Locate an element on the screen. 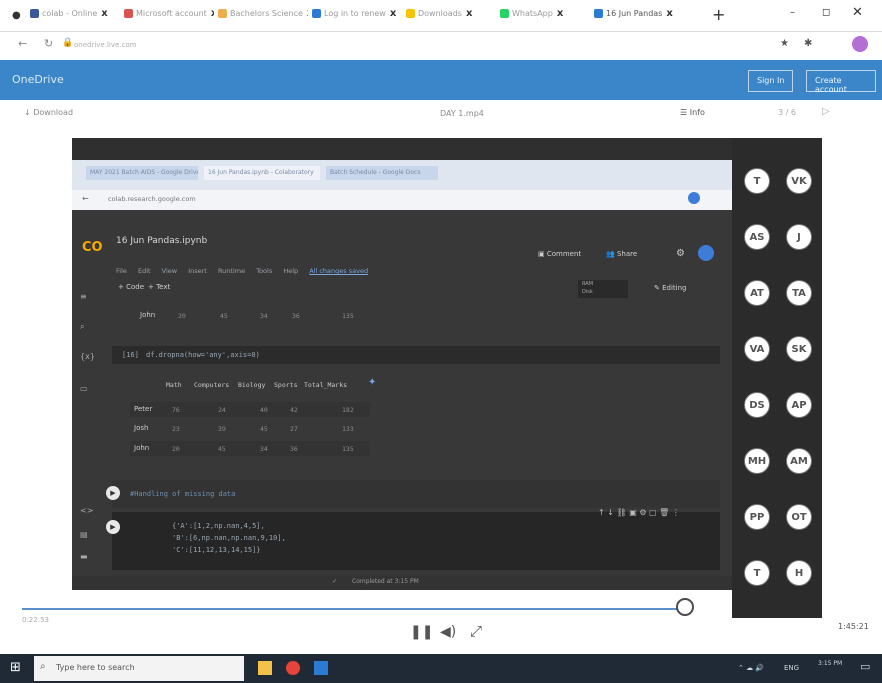 The height and width of the screenshot is (683, 882). code-line: 'C':[11,12,13,14,15]} is located at coordinates (216, 550).